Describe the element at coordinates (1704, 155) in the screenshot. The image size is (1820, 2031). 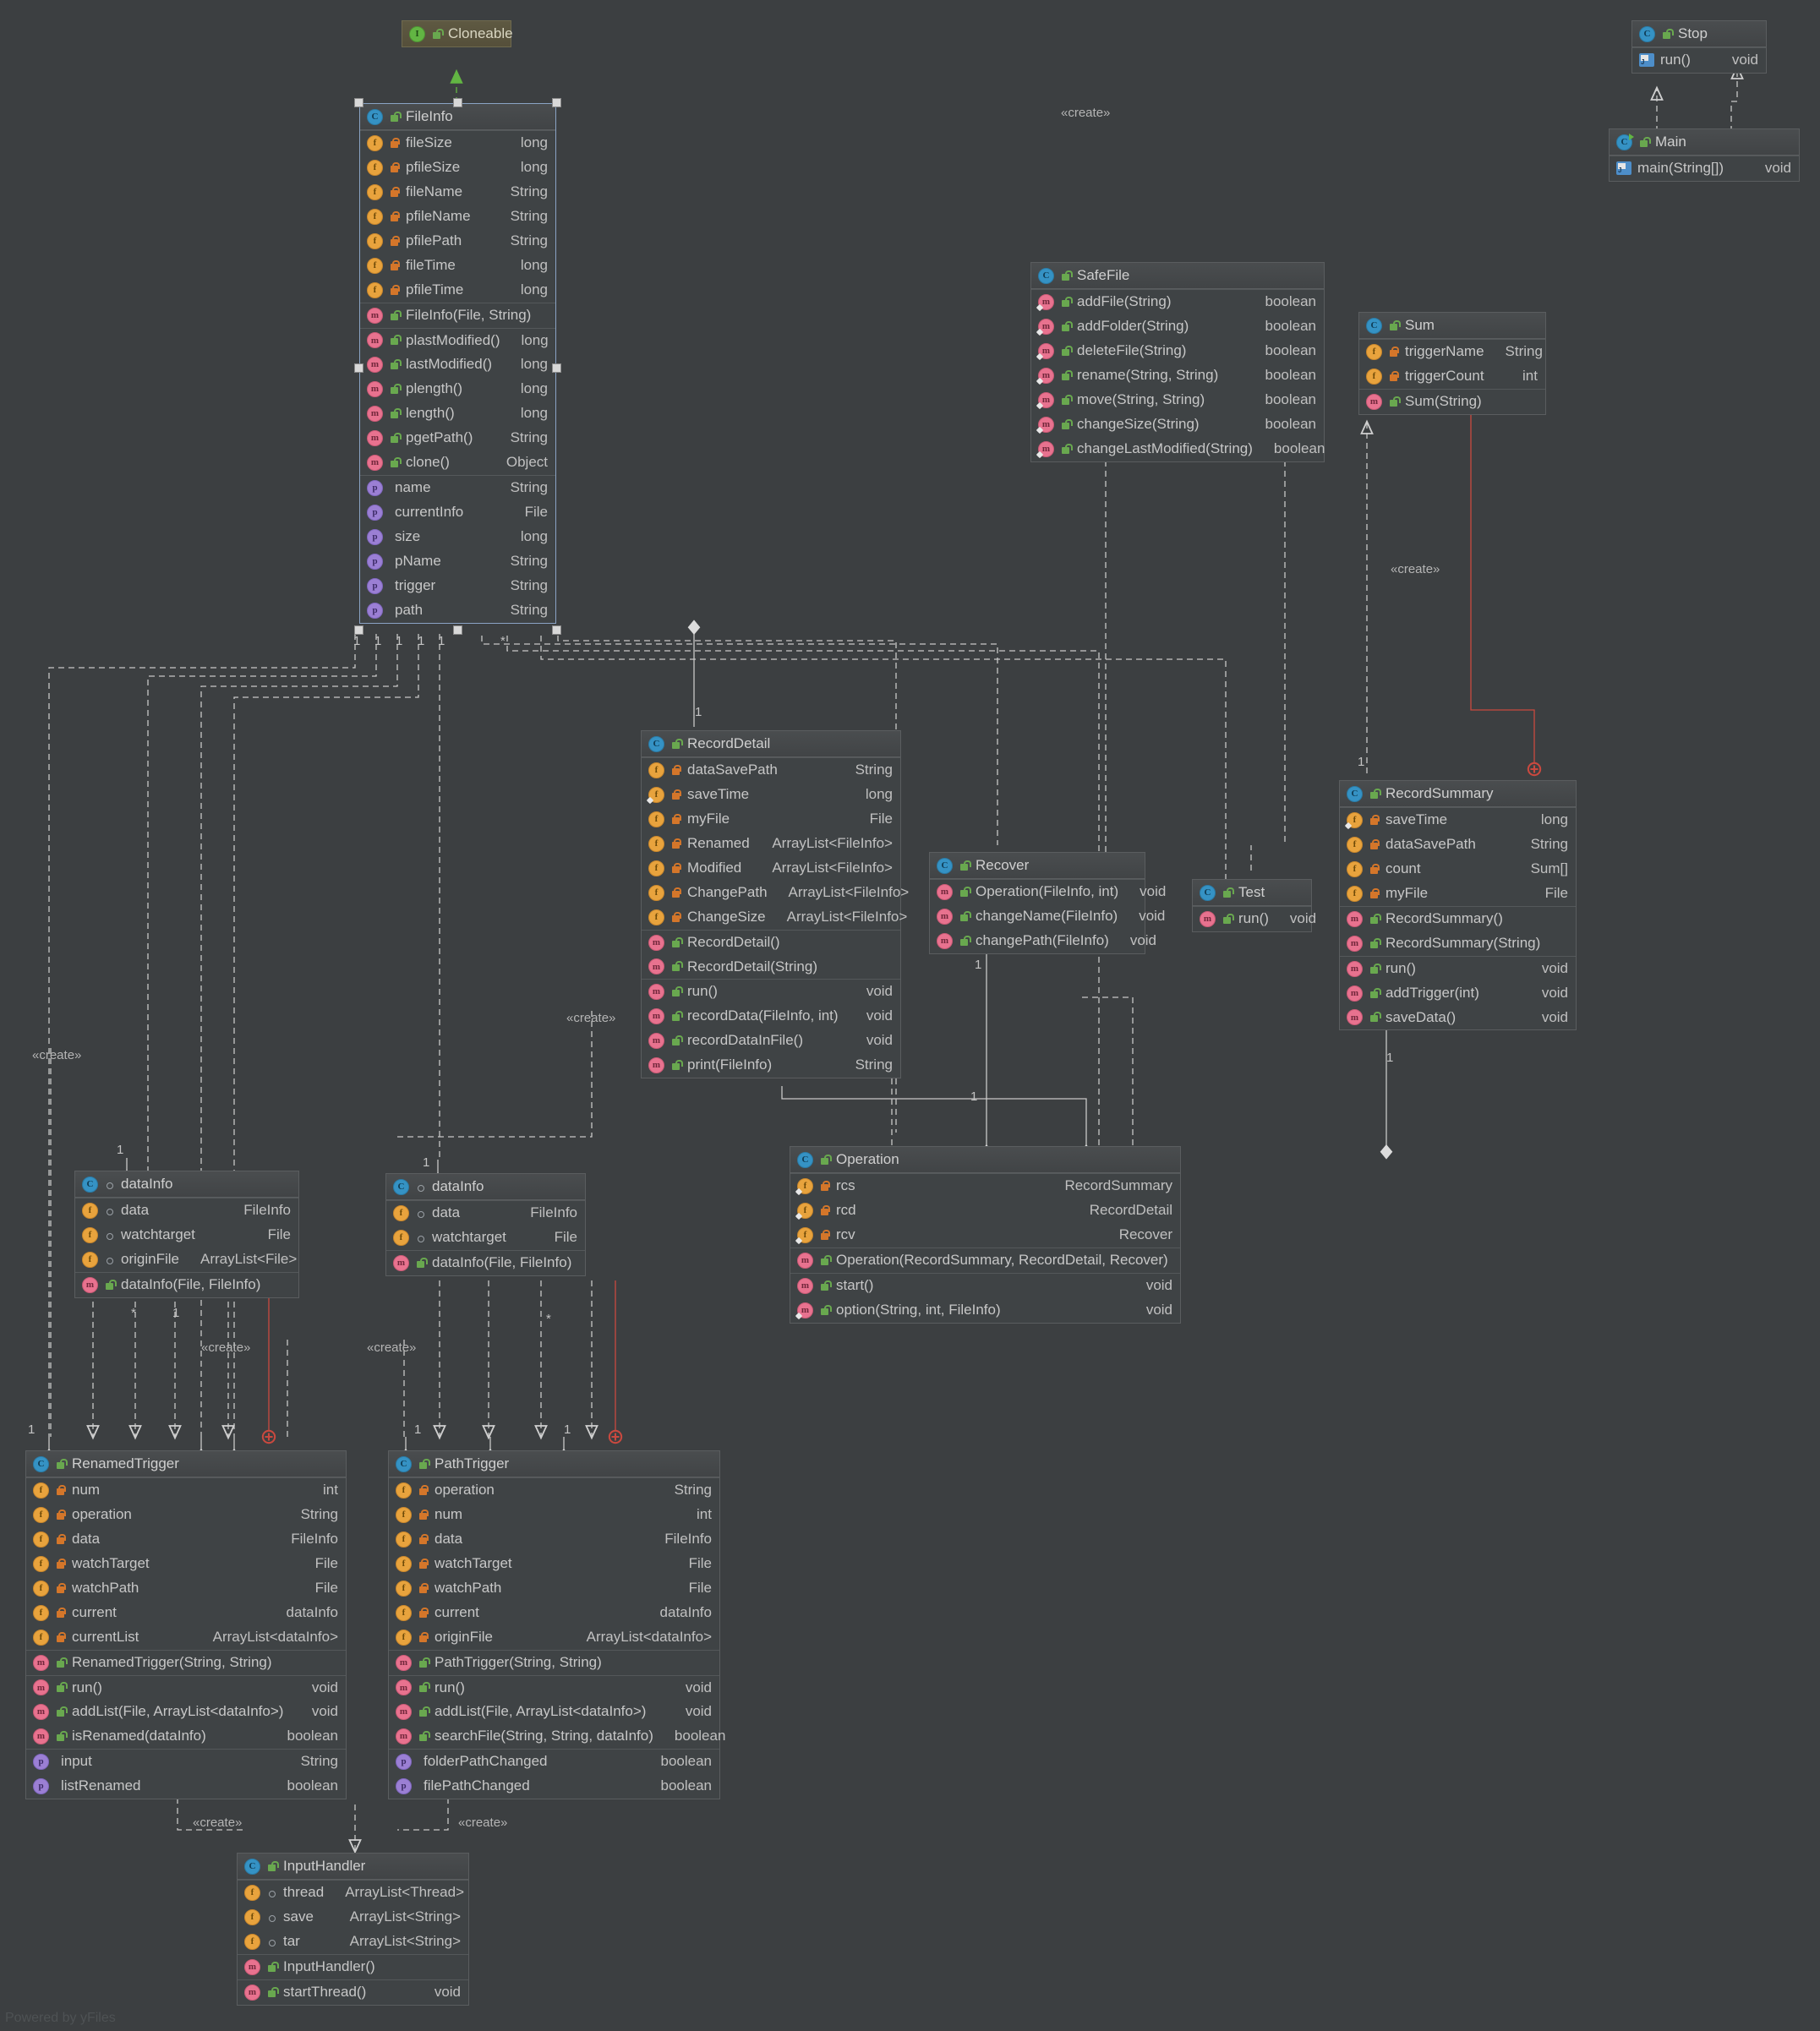
I see `class-main: C Main main(String[]) void` at that location.